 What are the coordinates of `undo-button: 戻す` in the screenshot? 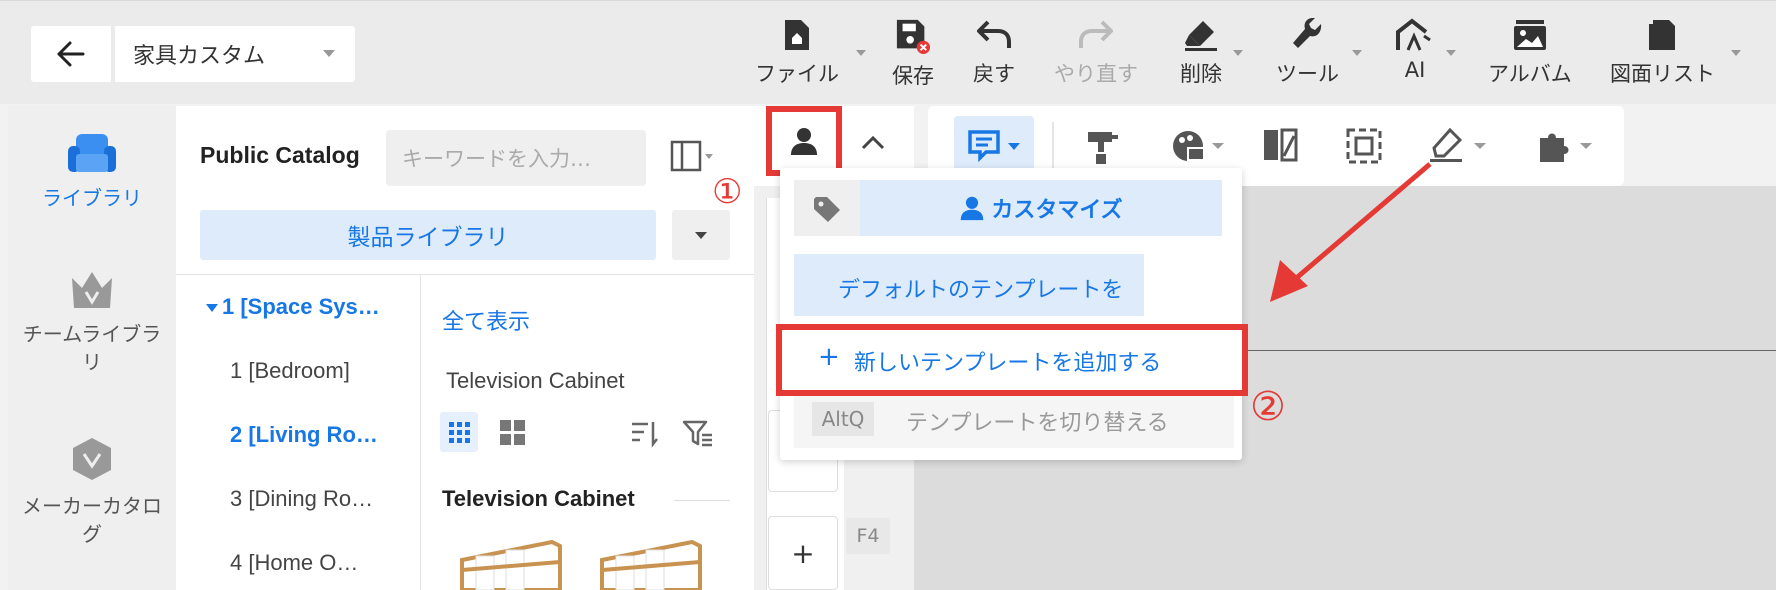 It's located at (994, 54).